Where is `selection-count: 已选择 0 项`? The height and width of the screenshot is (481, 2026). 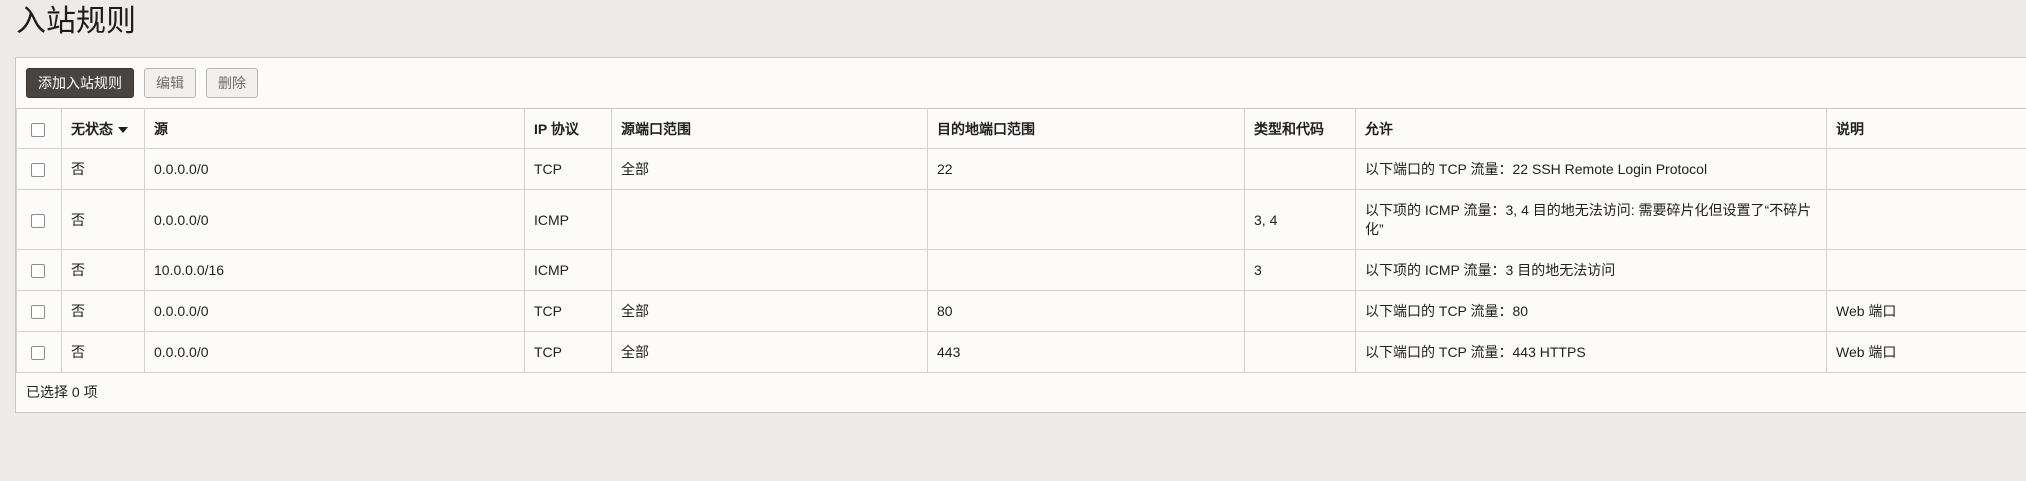 selection-count: 已选择 0 项 is located at coordinates (62, 392).